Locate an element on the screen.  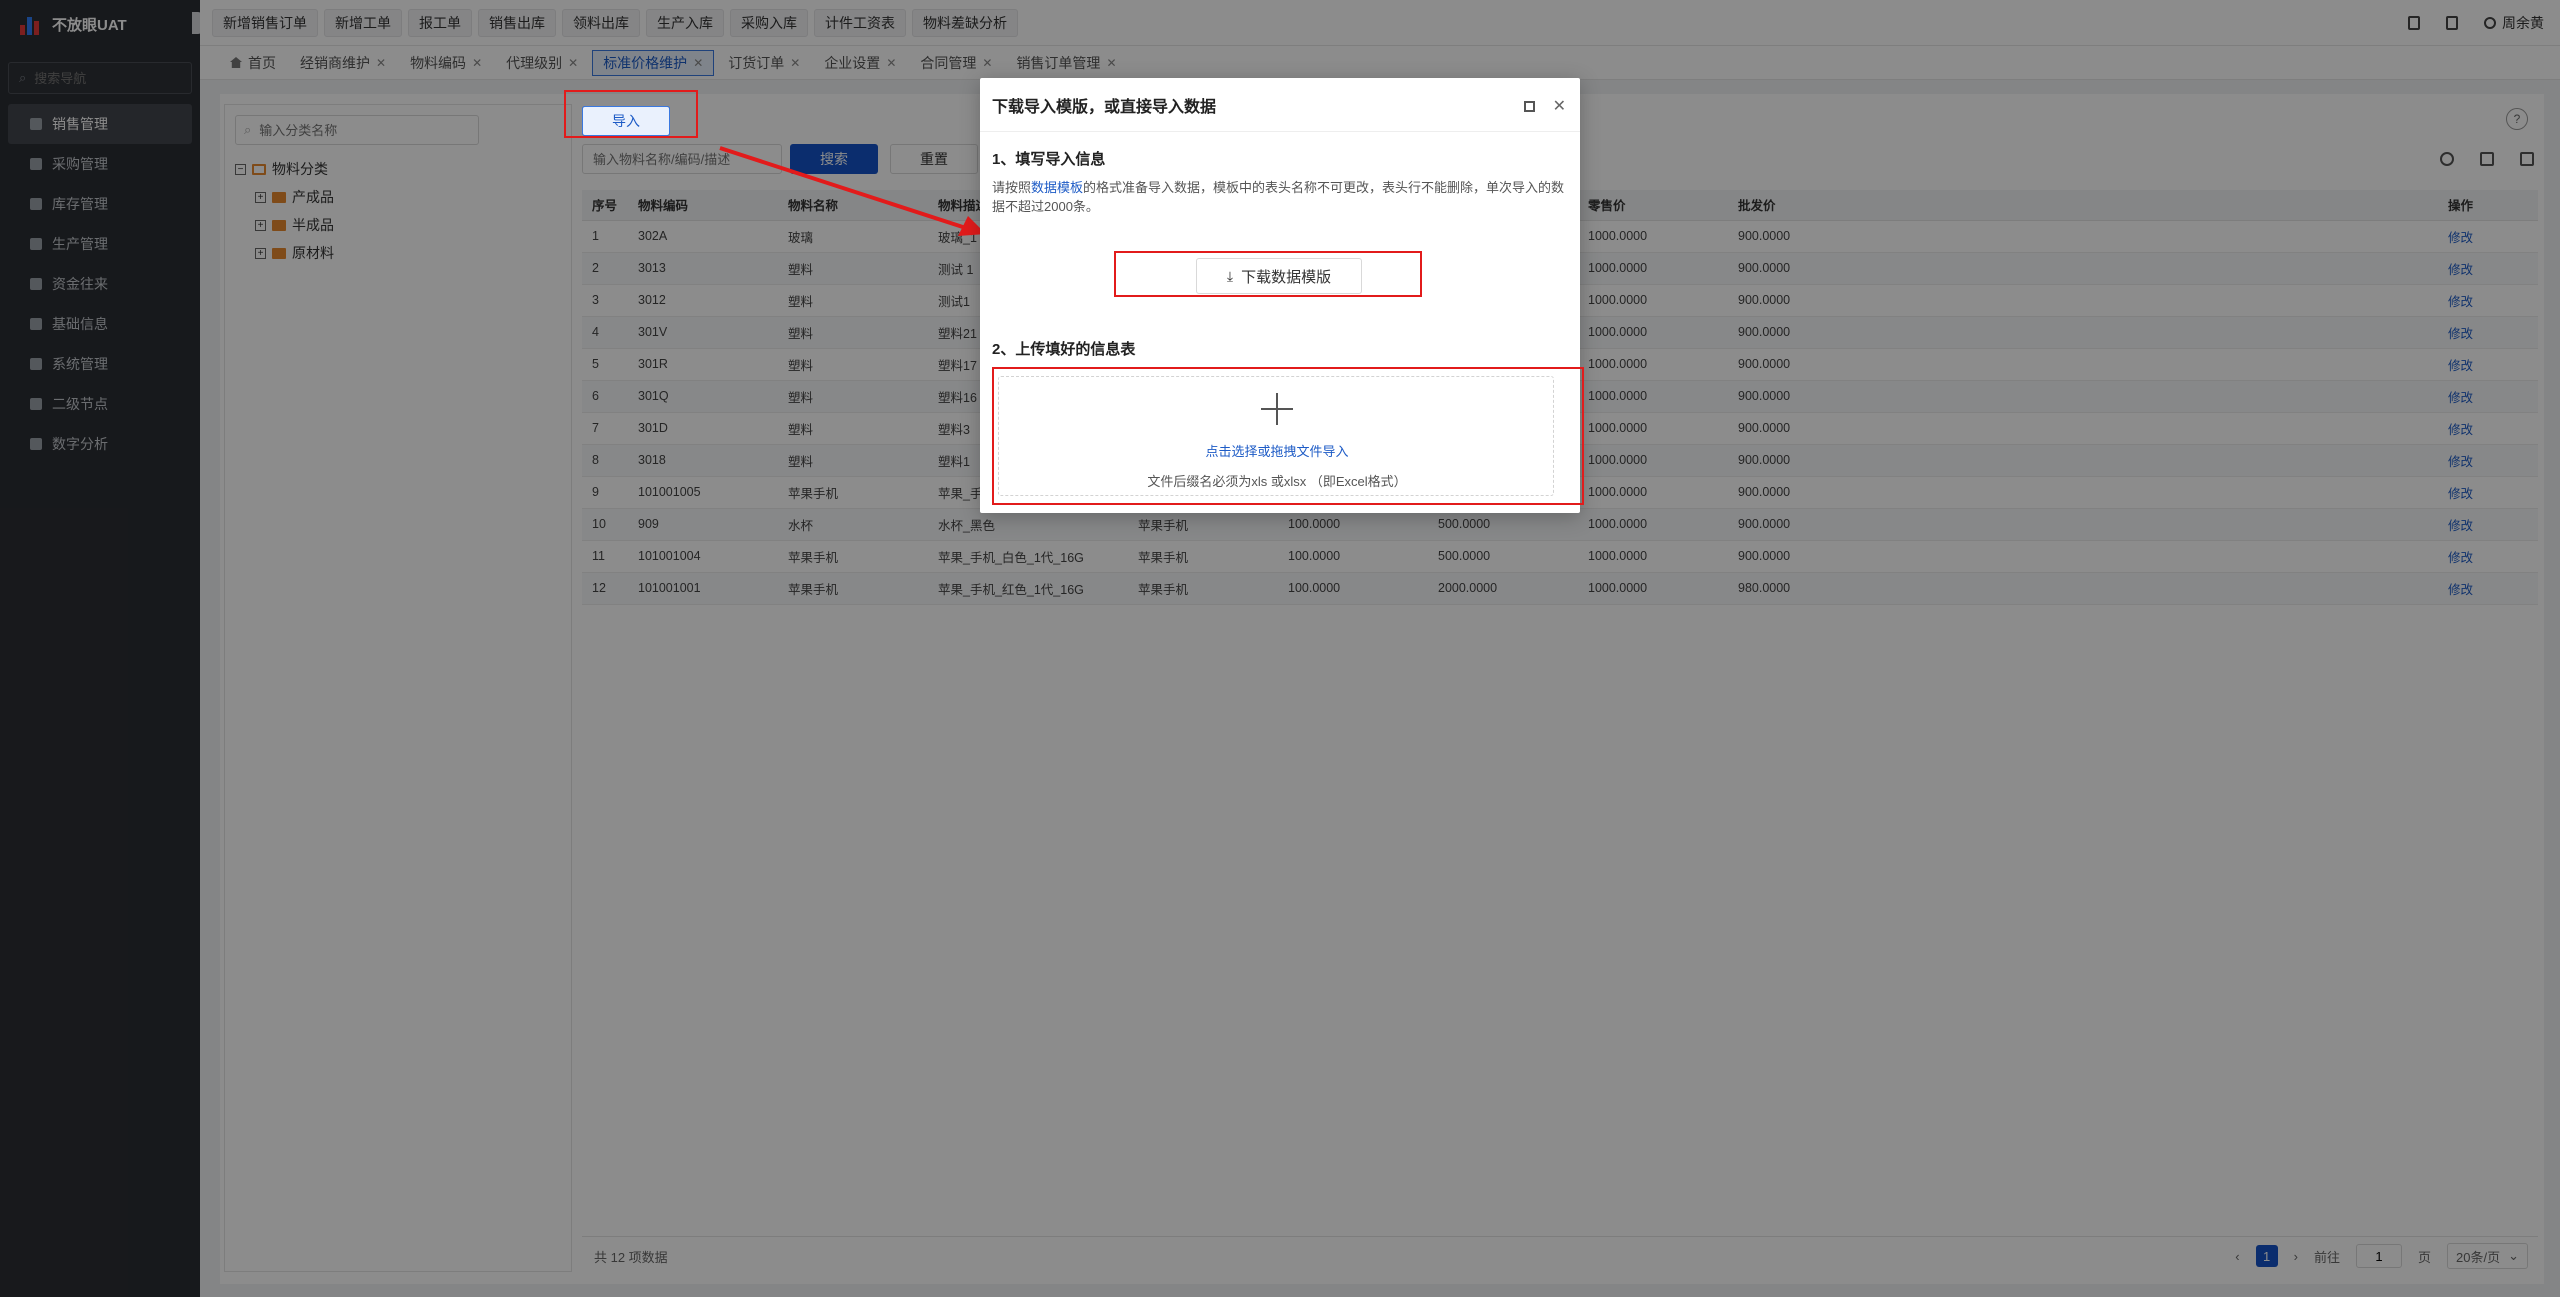
annotation-box-upload is located at coordinates (1288, 436).